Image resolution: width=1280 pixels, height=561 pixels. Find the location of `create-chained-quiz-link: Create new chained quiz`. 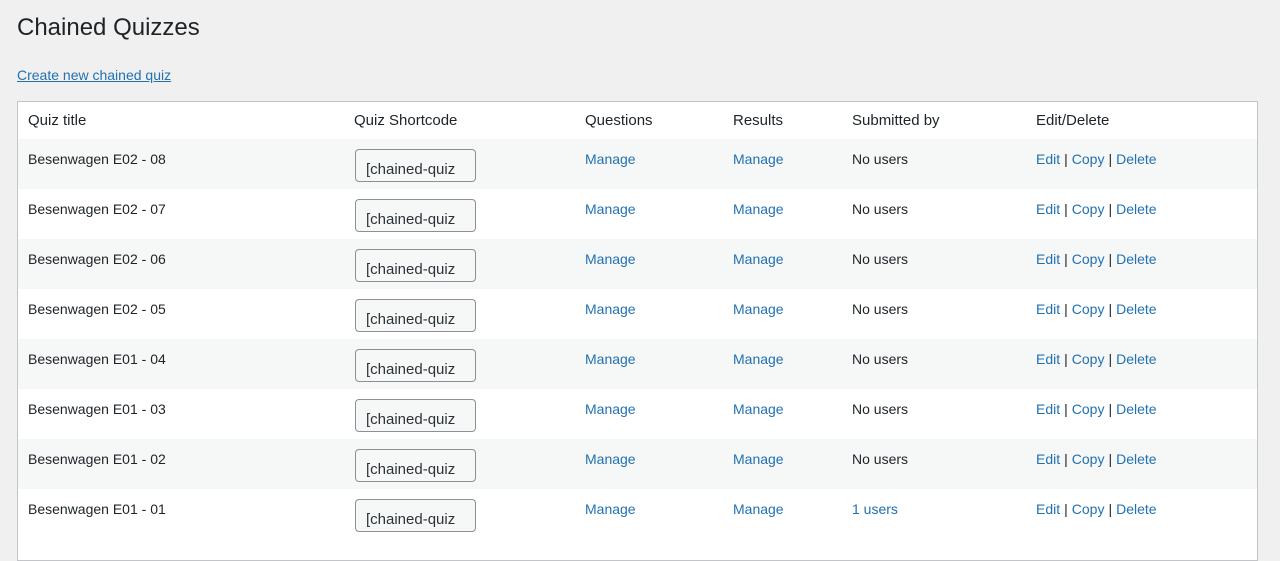

create-chained-quiz-link: Create new chained quiz is located at coordinates (94, 75).